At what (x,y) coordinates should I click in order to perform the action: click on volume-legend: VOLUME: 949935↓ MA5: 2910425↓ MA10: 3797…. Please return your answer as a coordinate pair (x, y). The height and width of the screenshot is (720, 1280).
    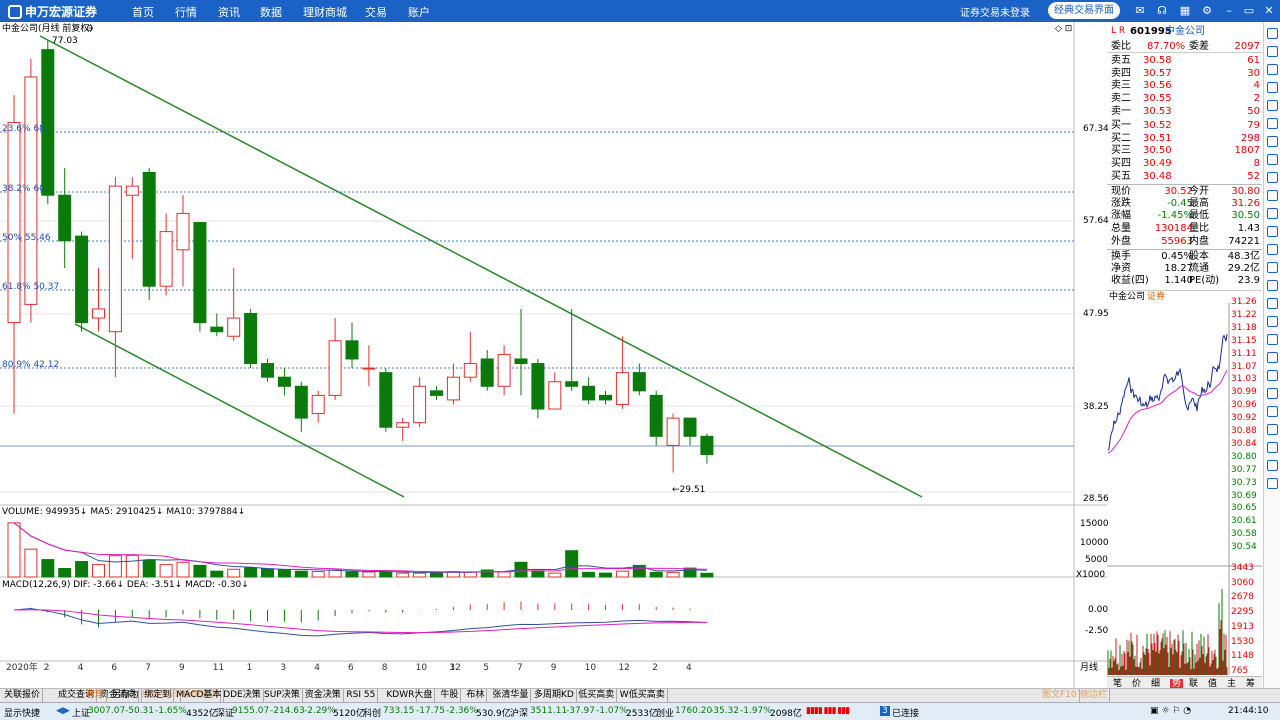
    Looking at the image, I should click on (124, 512).